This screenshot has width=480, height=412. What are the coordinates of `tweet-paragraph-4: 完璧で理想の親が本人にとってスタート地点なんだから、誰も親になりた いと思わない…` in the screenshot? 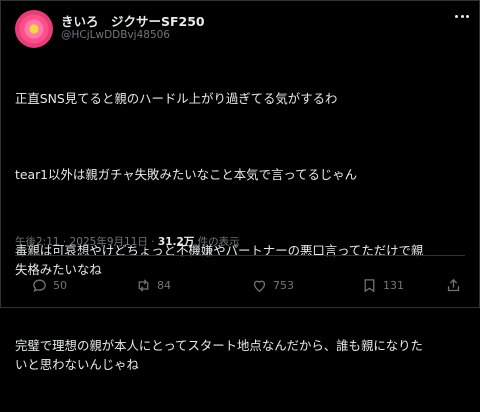 It's located at (219, 355).